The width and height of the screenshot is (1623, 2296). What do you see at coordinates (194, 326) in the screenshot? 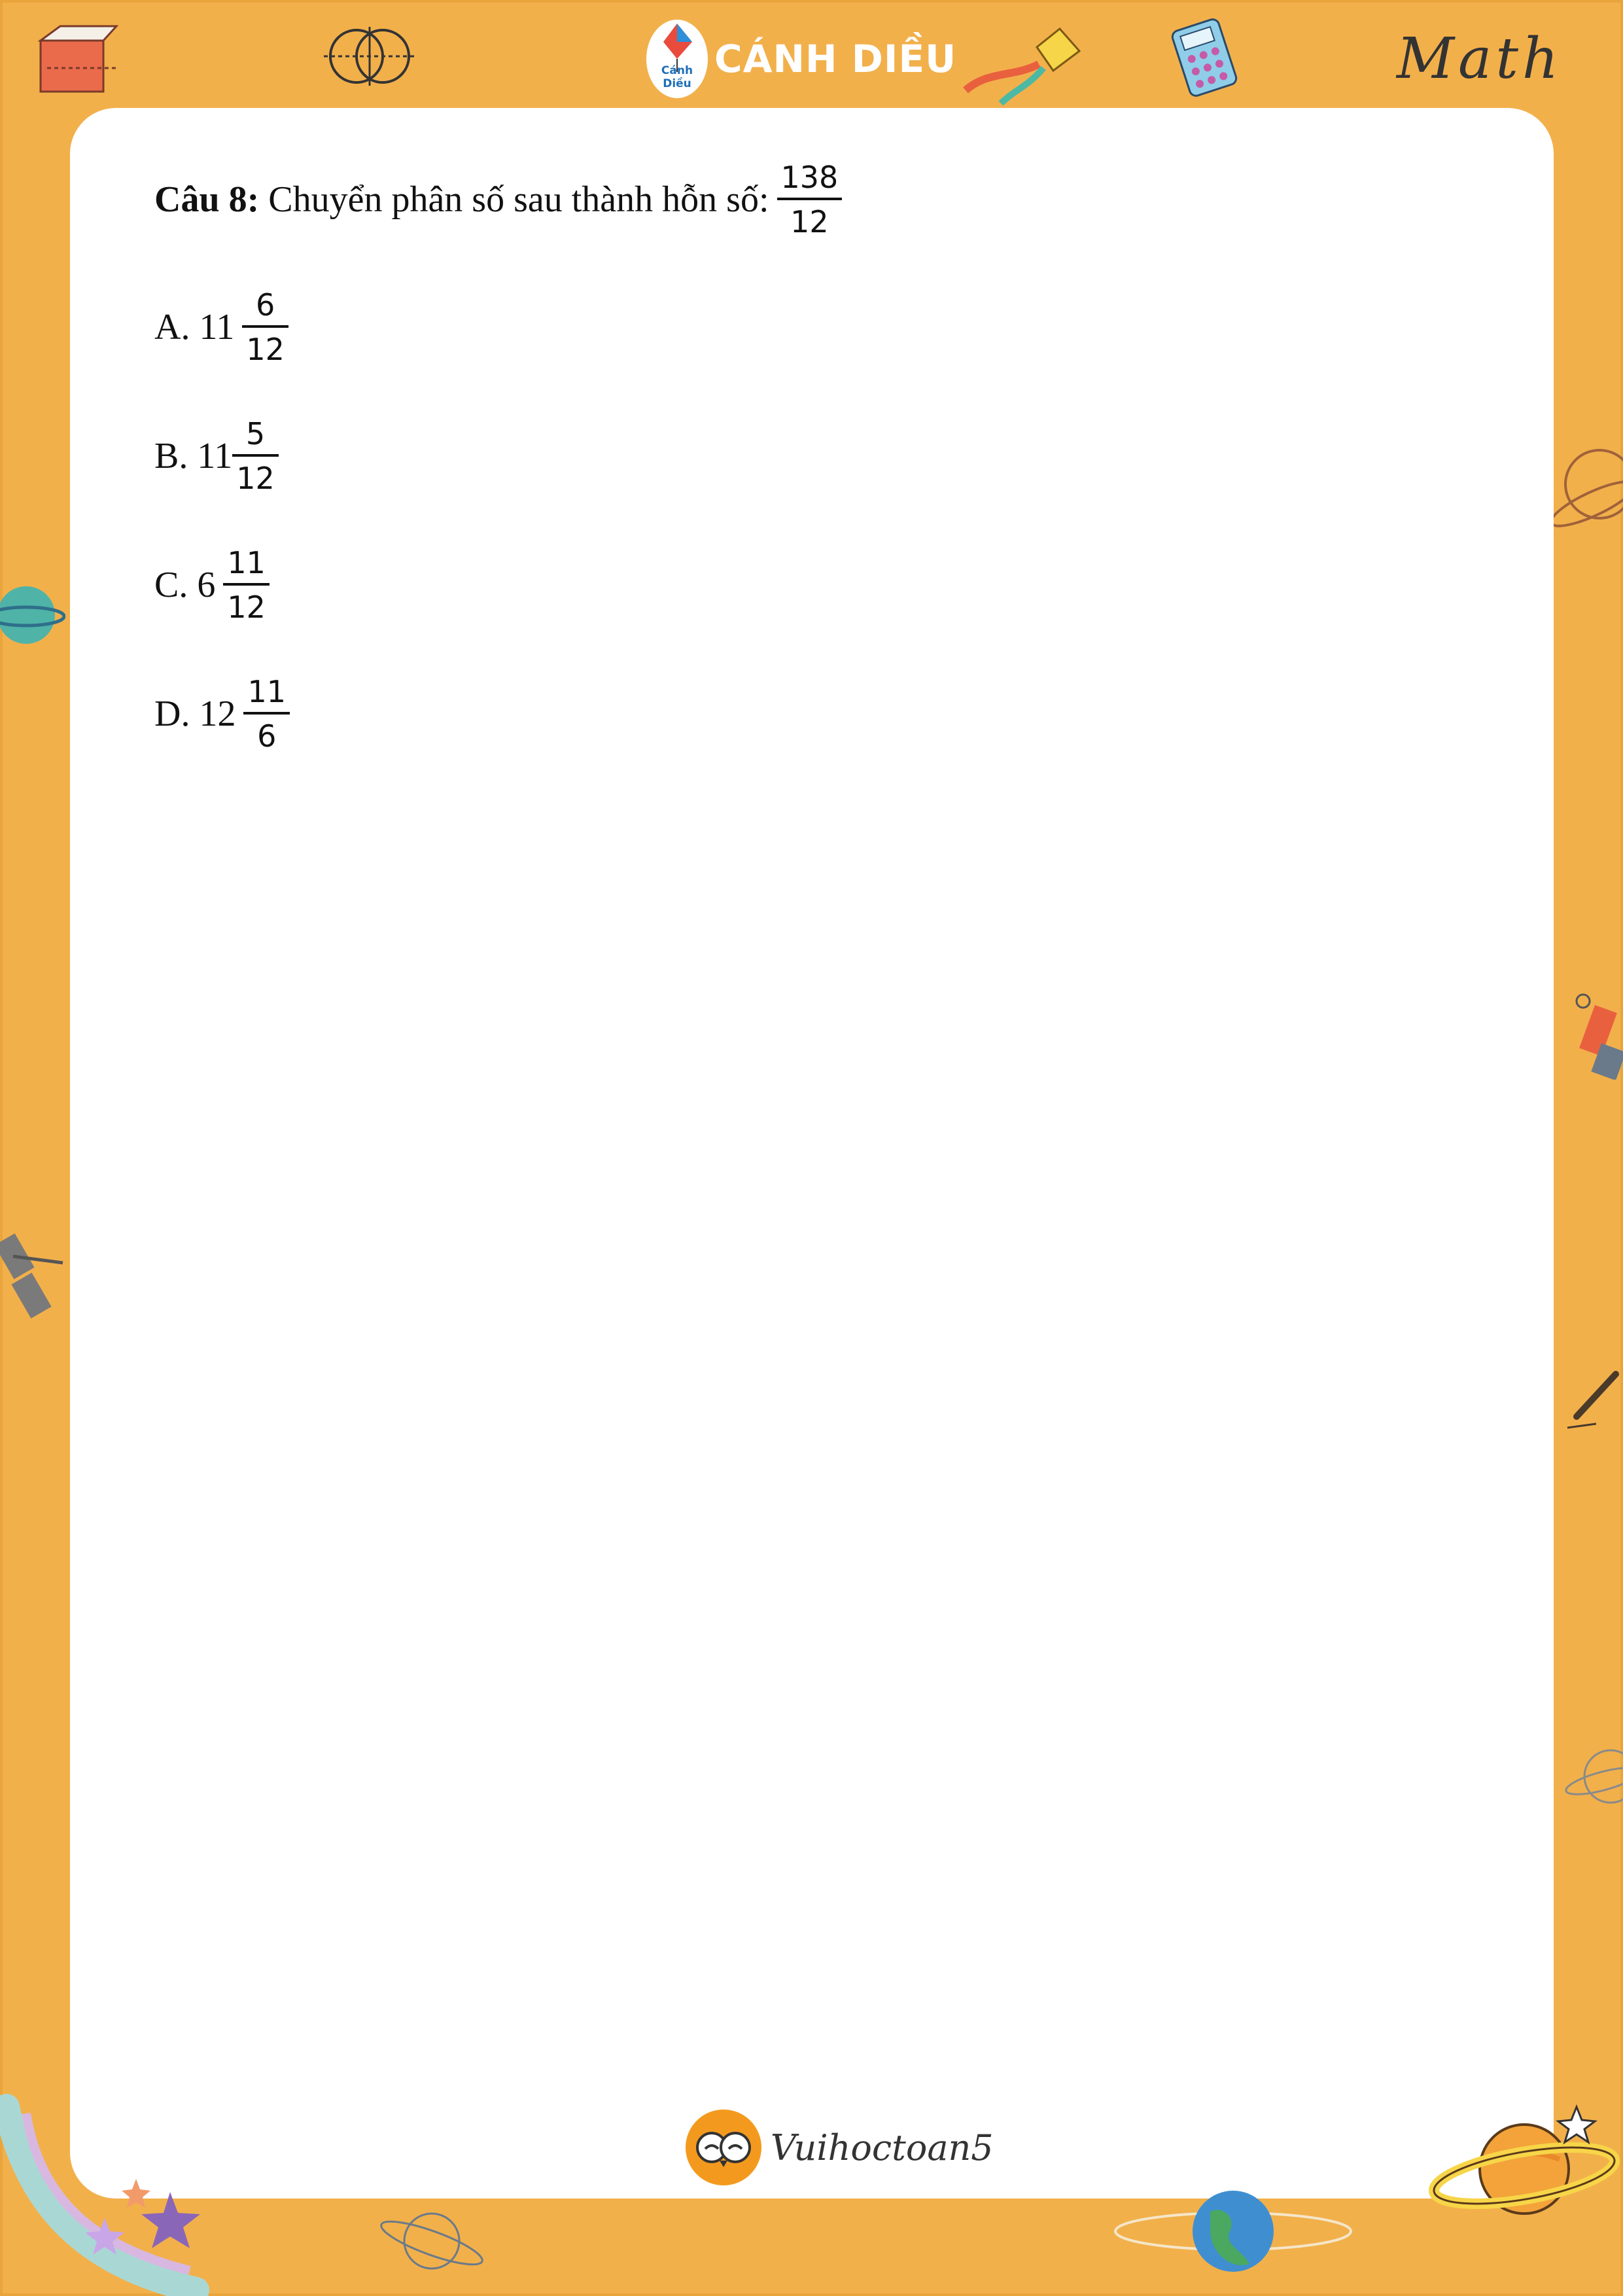
I see `option-label: A. 11` at bounding box center [194, 326].